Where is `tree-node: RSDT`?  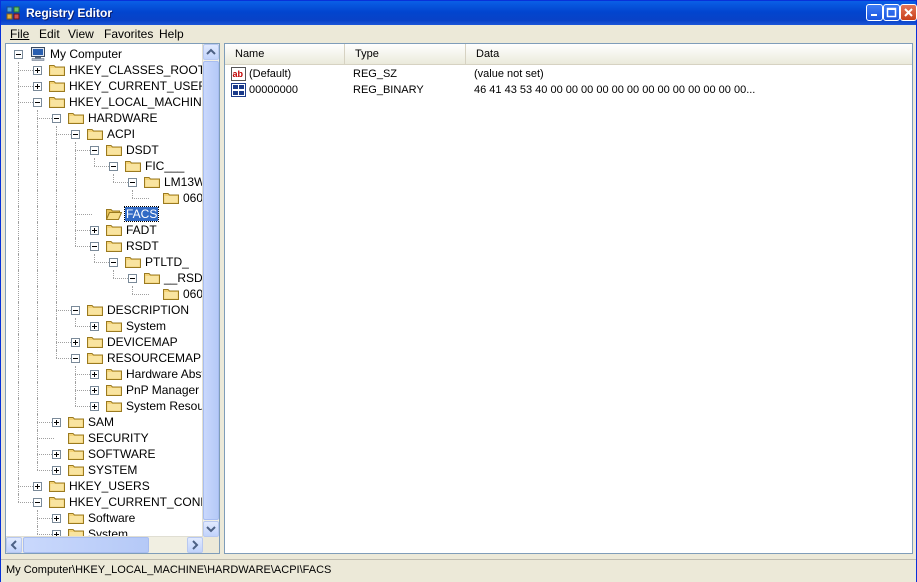
tree-node: RSDT is located at coordinates (104, 246).